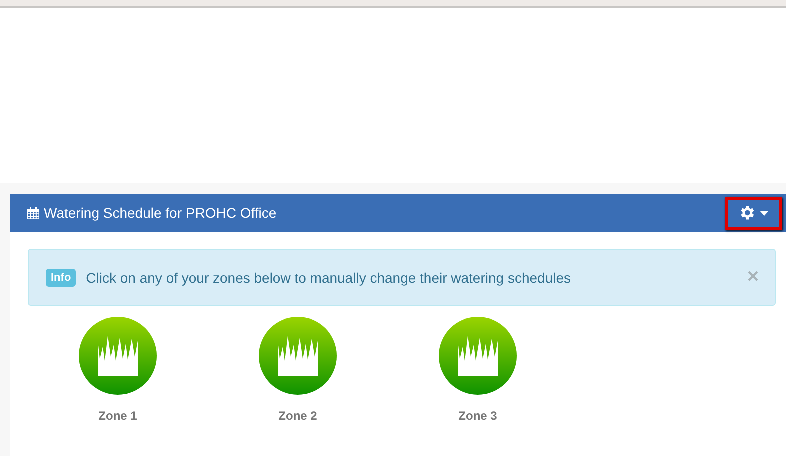 This screenshot has width=786, height=456. I want to click on zone-label: Zone 1, so click(118, 416).